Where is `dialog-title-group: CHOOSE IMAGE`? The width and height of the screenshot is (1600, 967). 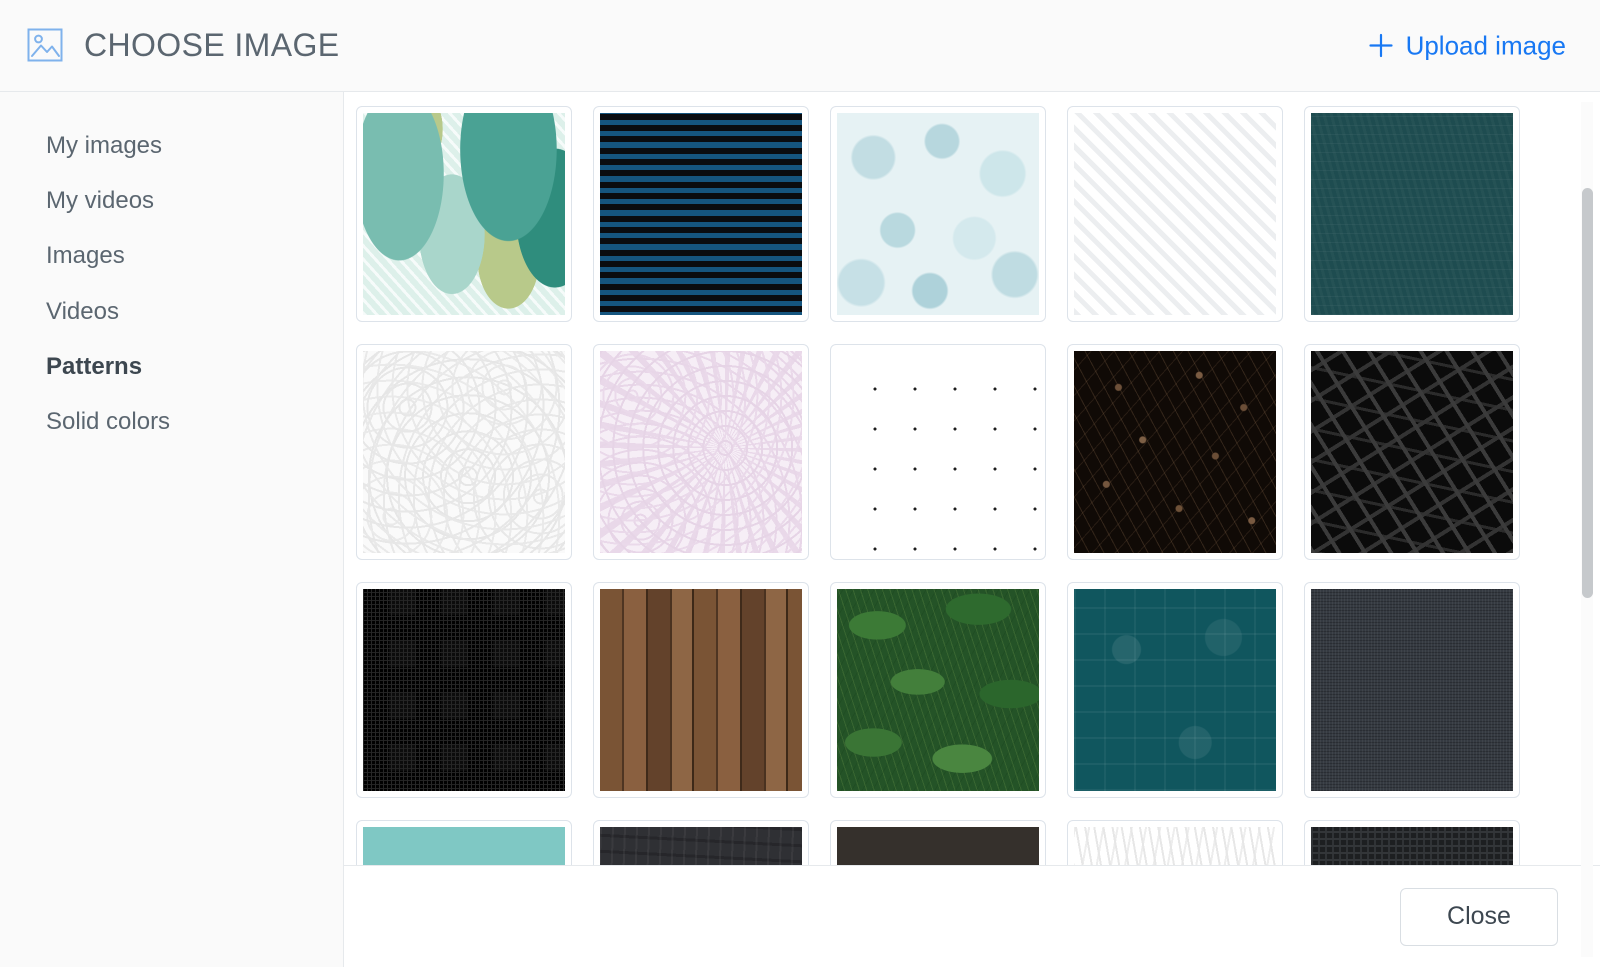 dialog-title-group: CHOOSE IMAGE is located at coordinates (183, 46).